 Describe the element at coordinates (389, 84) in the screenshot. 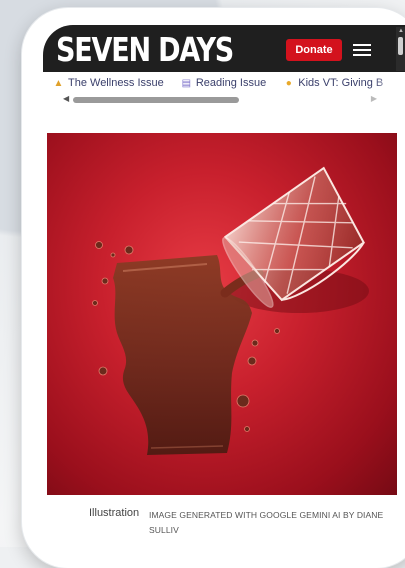

I see `scroll-fade` at that location.